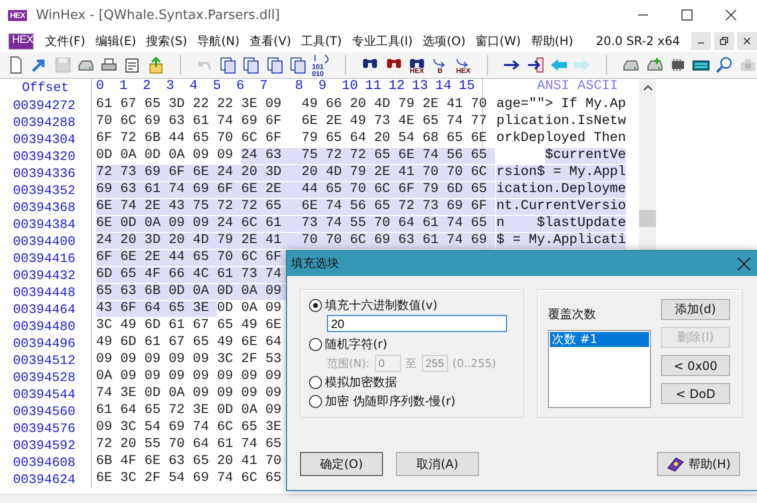 The image size is (757, 503). What do you see at coordinates (46, 428) in the screenshot?
I see `offset-cell: 00394576` at bounding box center [46, 428].